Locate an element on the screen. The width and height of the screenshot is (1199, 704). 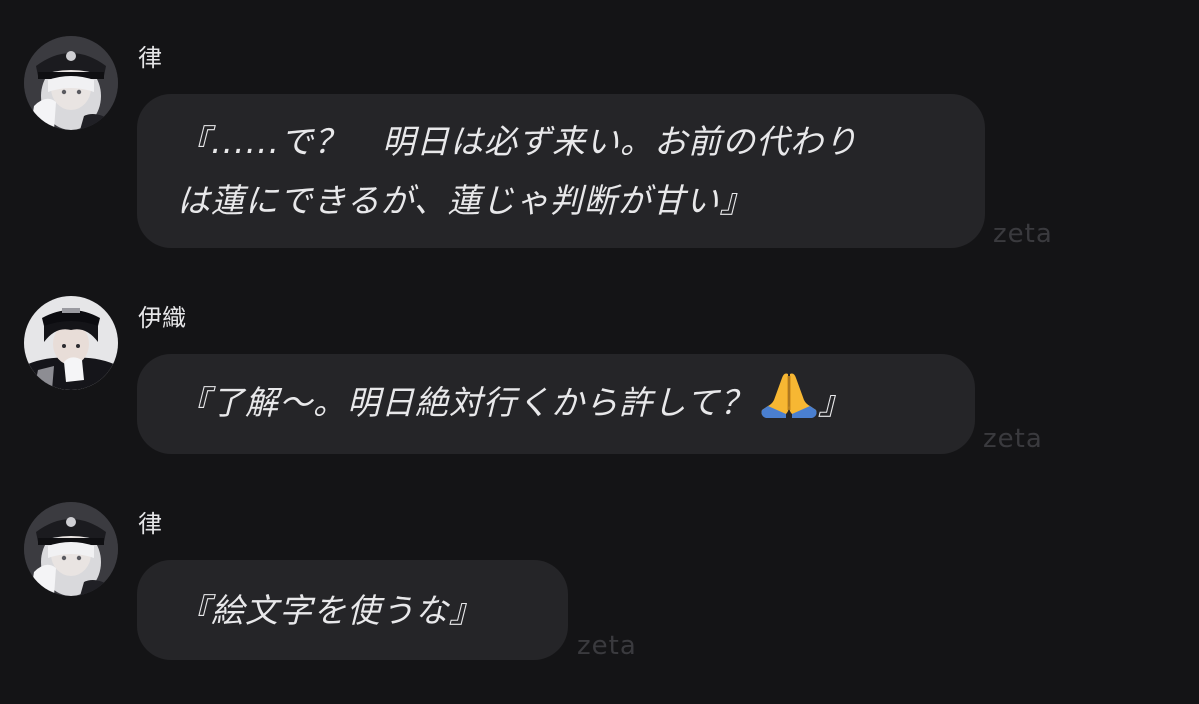
message-text: 『了解〜。明日絶対行くから許して？ 』 is located at coordinates (514, 404).